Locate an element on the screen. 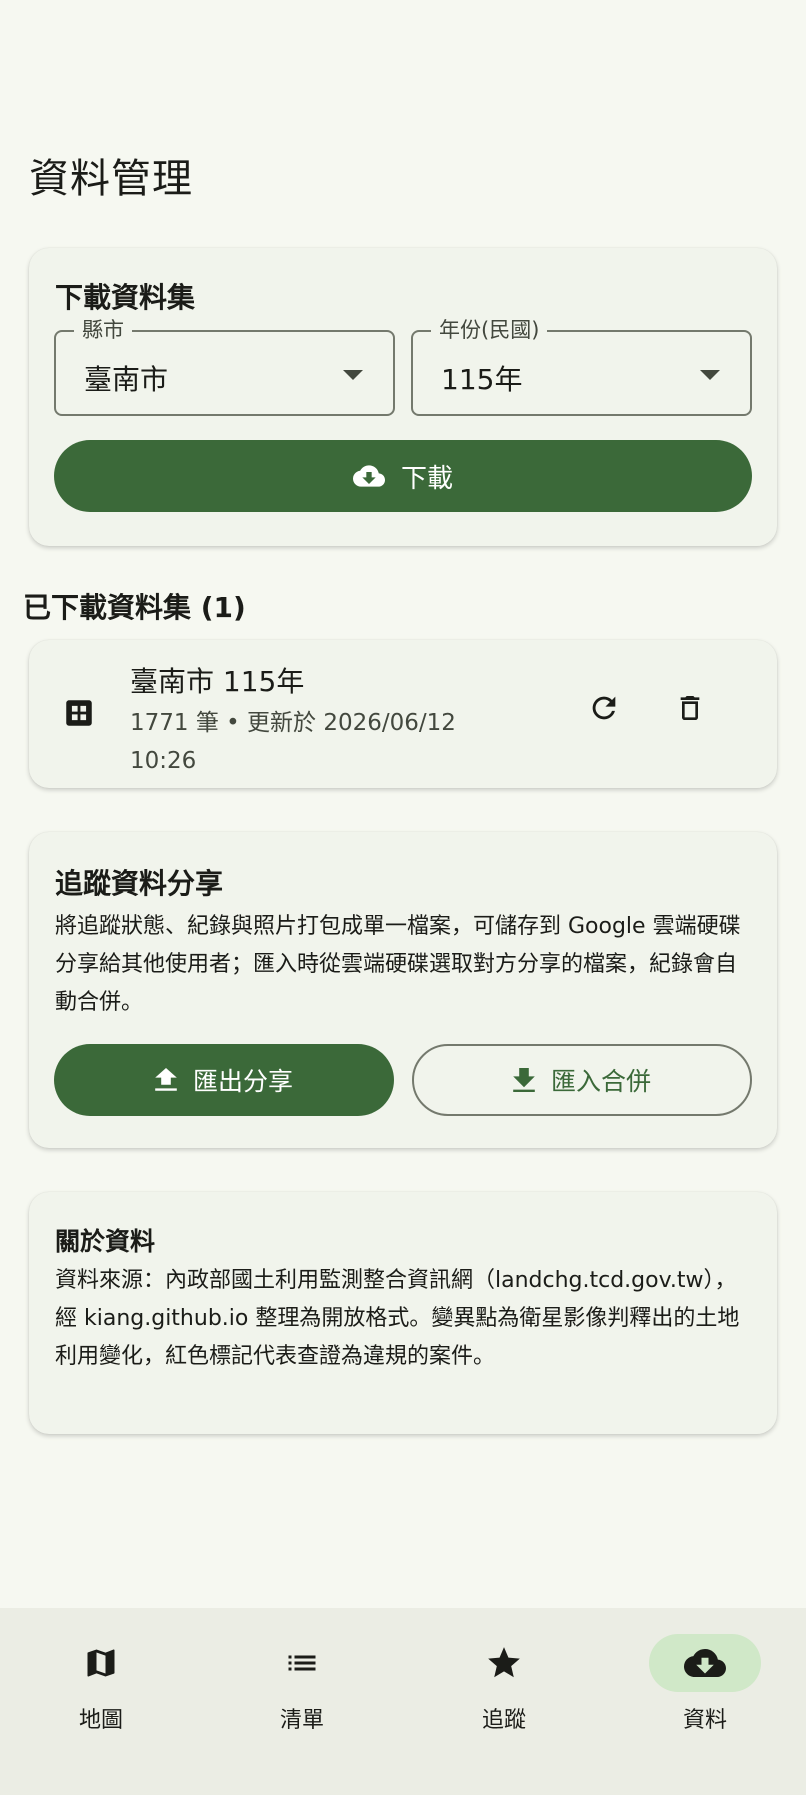  upload-icon is located at coordinates (166, 1079).